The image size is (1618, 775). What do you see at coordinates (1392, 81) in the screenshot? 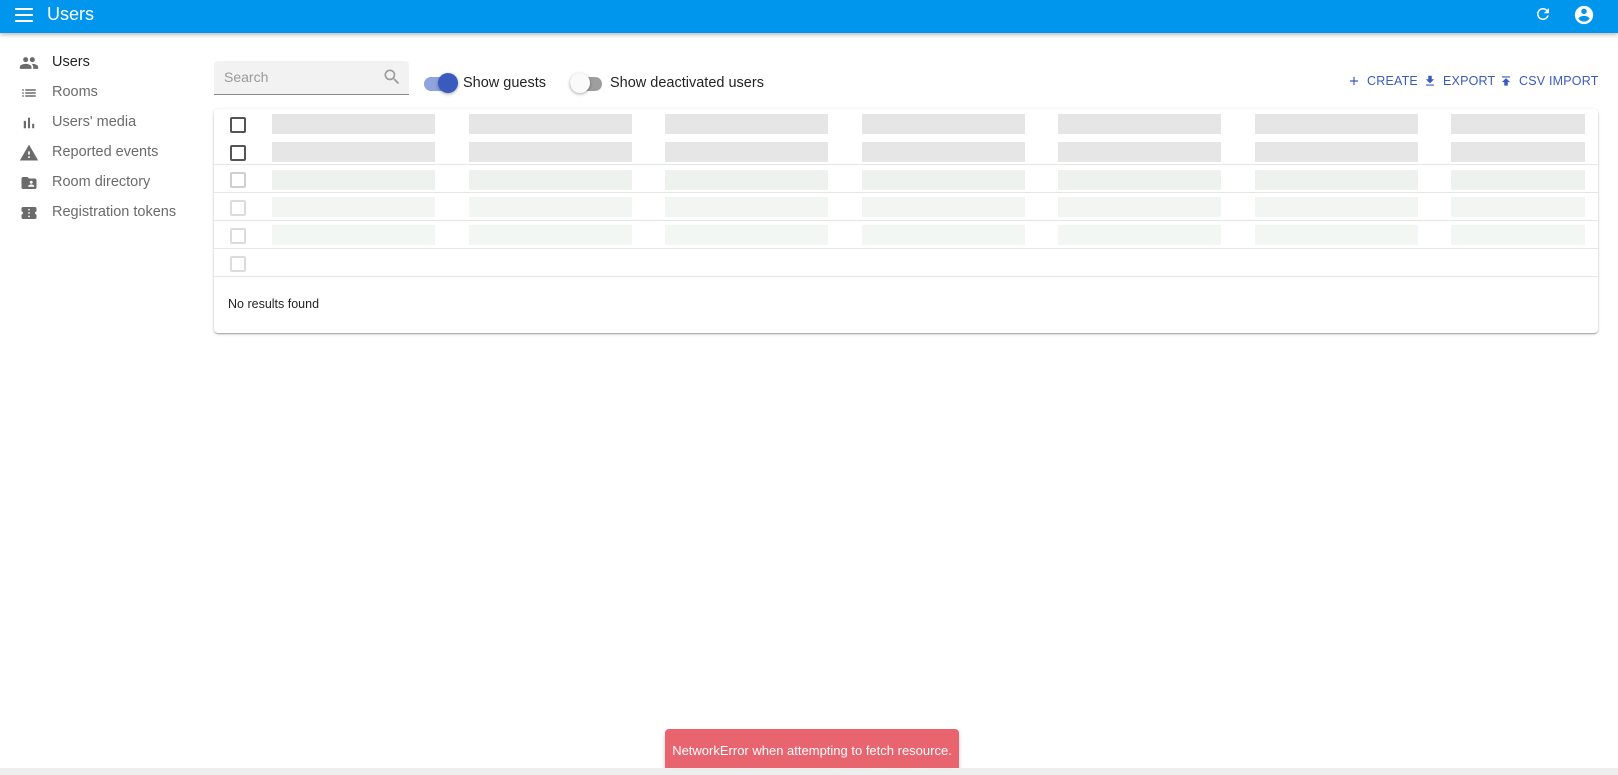
I see `create-label: CREATE` at bounding box center [1392, 81].